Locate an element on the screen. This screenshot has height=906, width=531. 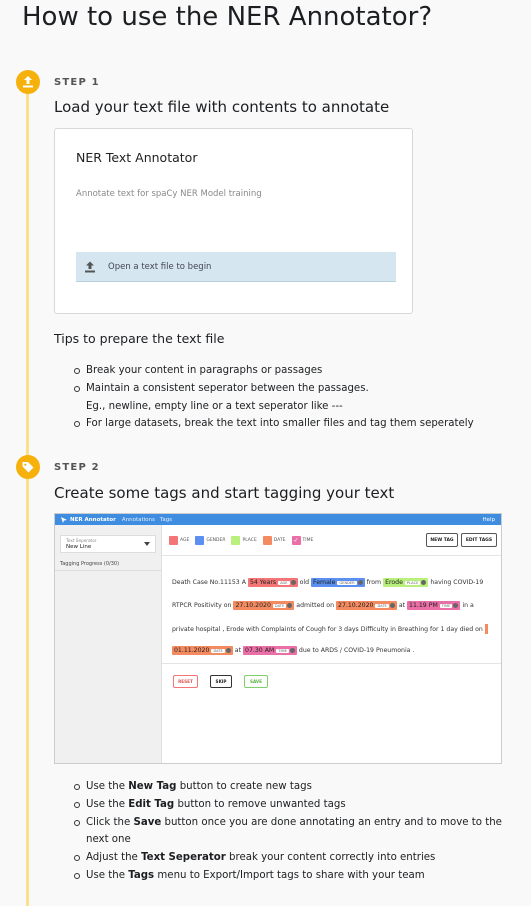
skip-button: SKIP is located at coordinates (221, 681).